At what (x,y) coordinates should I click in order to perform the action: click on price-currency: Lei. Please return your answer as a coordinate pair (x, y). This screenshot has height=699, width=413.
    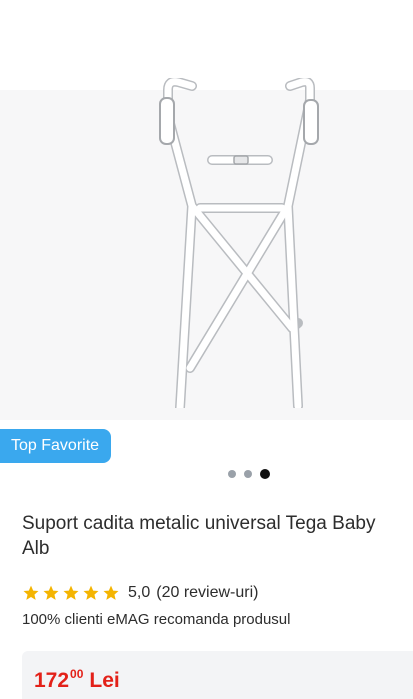
    Looking at the image, I should click on (104, 680).